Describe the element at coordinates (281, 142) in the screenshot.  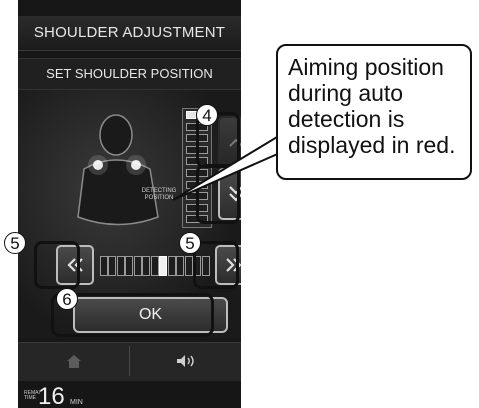
I see `callout-pointer-mask` at that location.